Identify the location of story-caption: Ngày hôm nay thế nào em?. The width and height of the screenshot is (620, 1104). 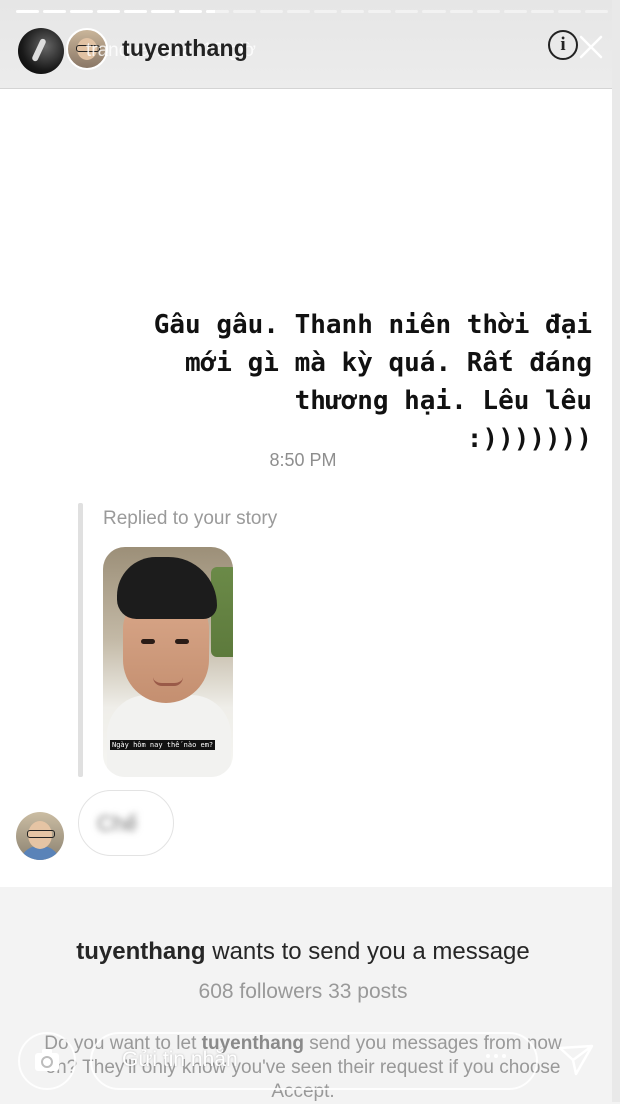
(163, 745).